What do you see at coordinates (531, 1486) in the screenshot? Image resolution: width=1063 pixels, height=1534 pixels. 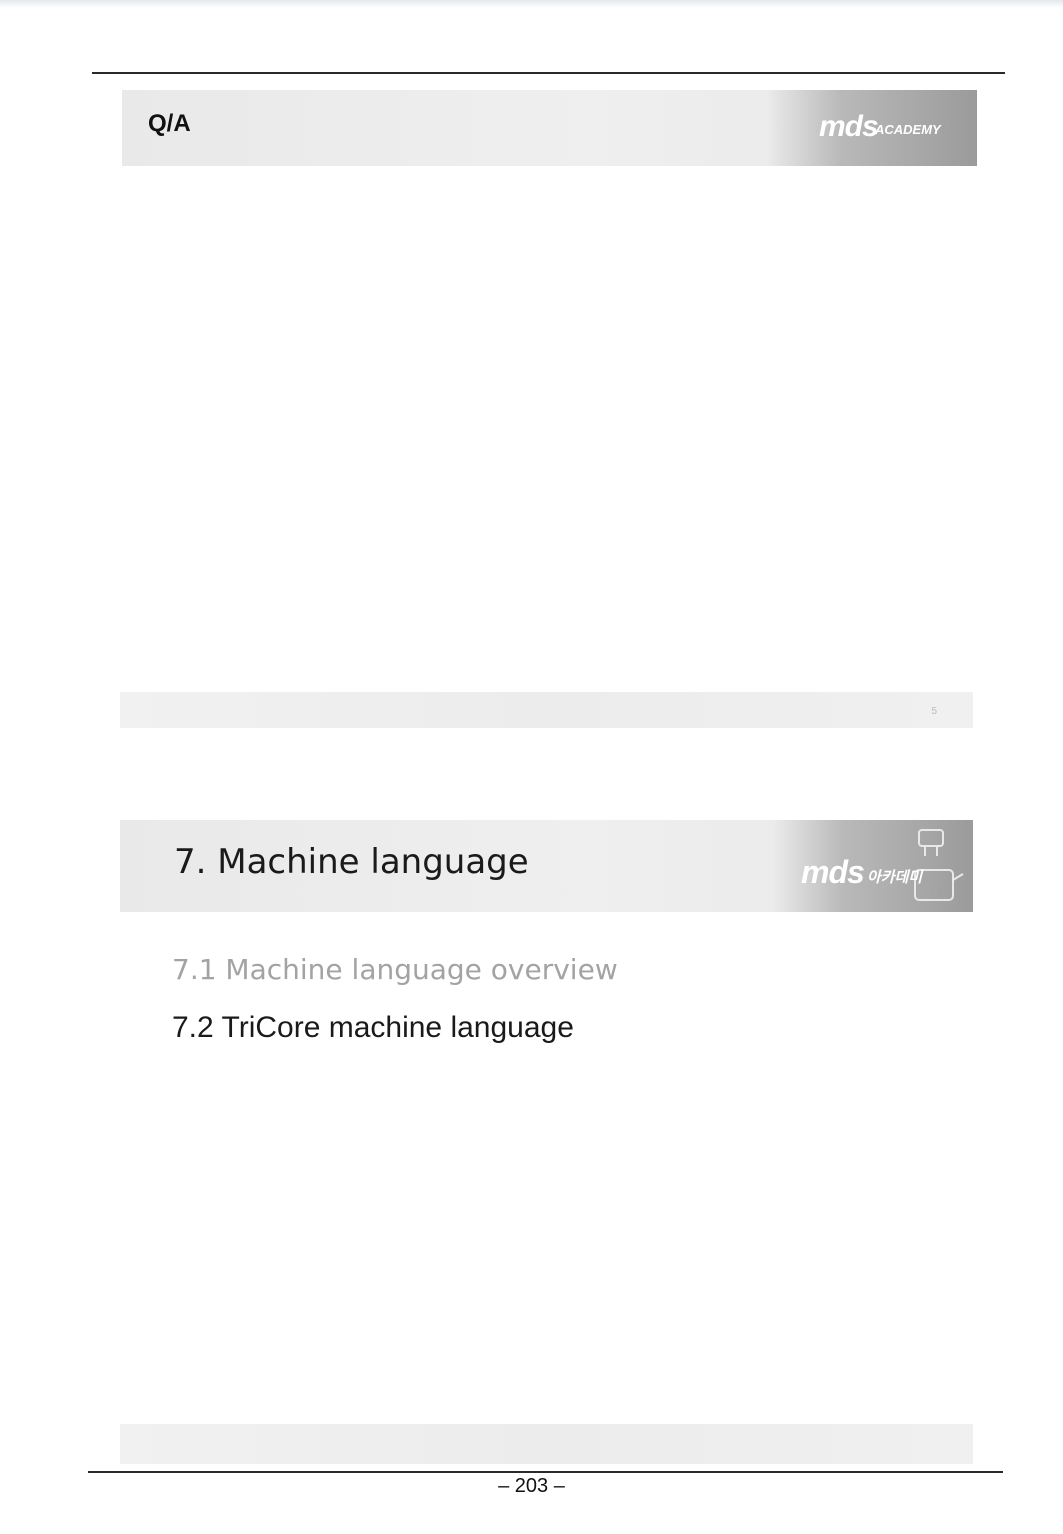 I see `page-number: – 203 –` at bounding box center [531, 1486].